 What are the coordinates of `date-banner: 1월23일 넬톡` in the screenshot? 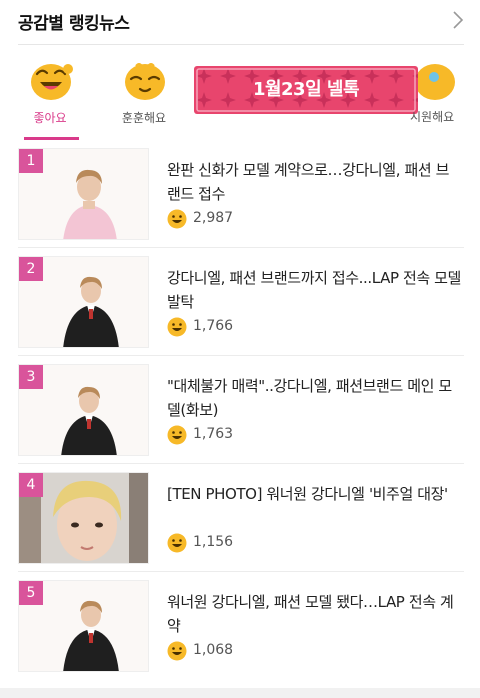 It's located at (306, 90).